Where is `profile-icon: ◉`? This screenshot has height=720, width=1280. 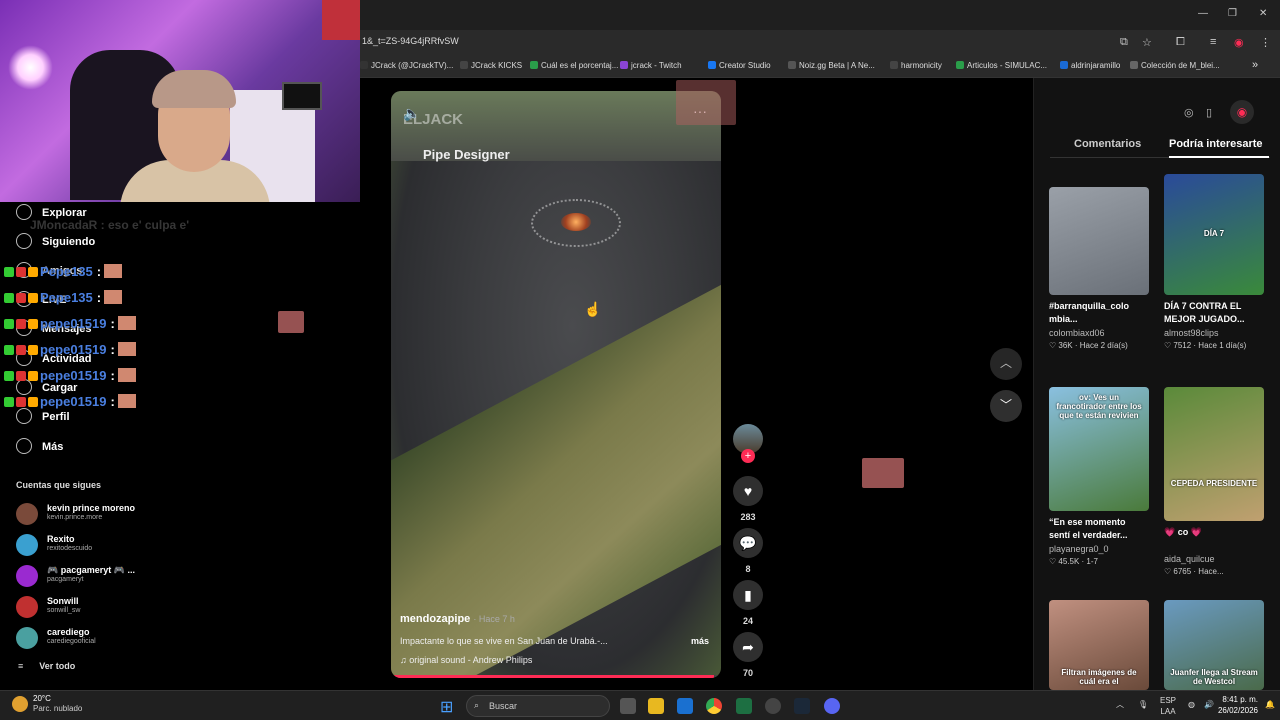 profile-icon: ◉ is located at coordinates (1239, 42).